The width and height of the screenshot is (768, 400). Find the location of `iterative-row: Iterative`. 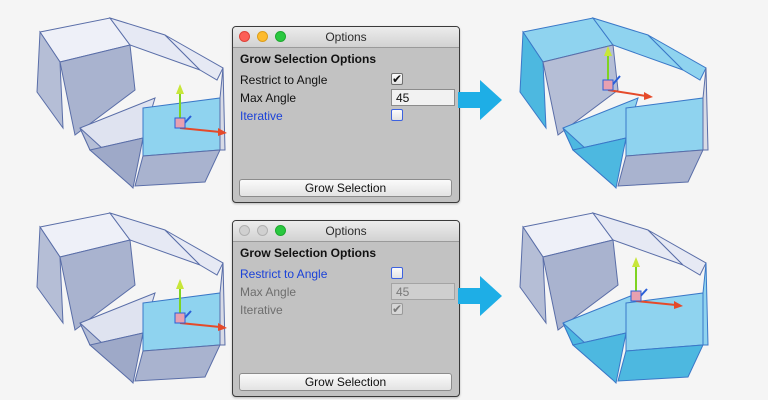

iterative-row: Iterative is located at coordinates (345, 116).